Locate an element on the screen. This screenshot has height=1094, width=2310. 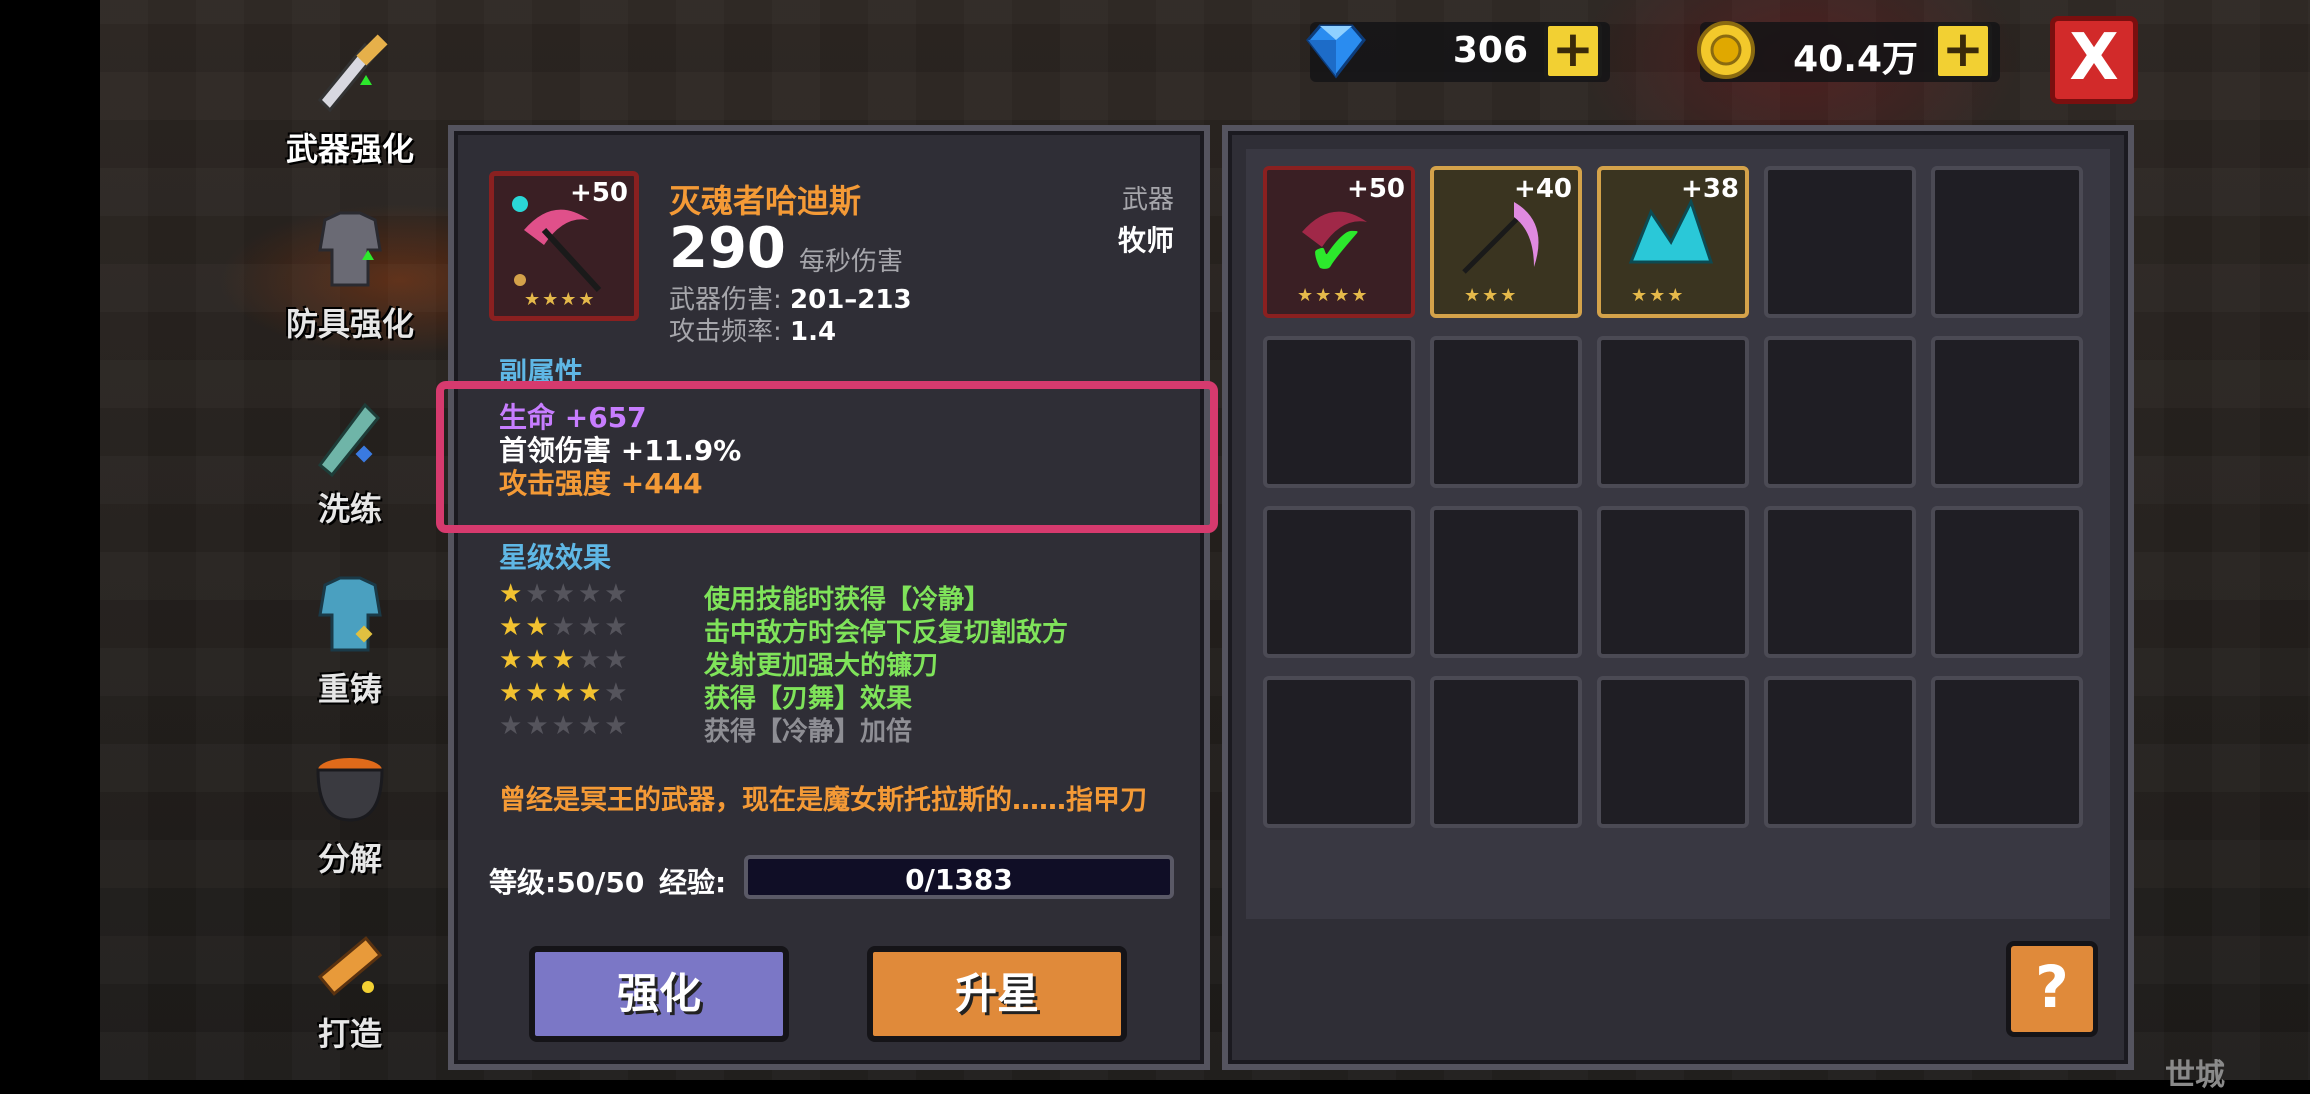
exp-progress-bar: 0/1383 is located at coordinates (959, 877).